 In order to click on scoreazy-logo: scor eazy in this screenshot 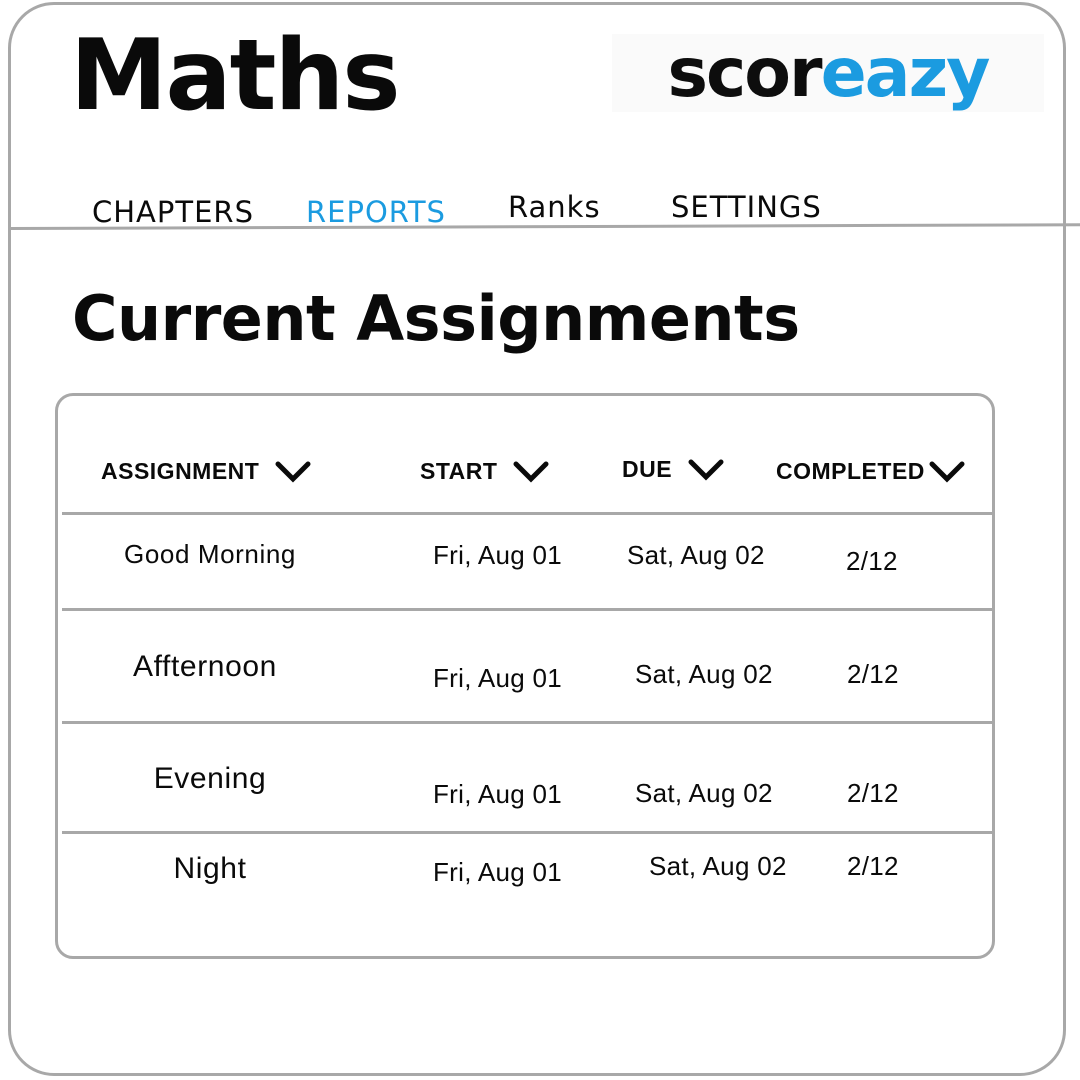, I will do `click(828, 73)`.